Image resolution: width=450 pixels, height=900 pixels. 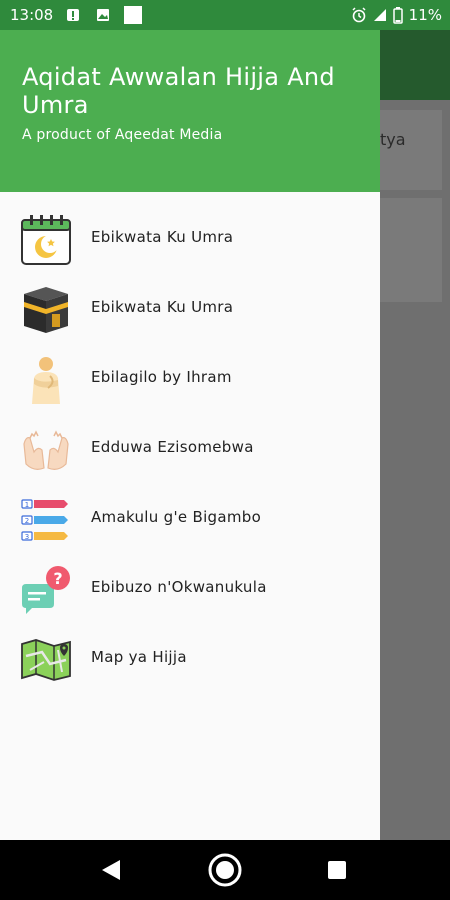 What do you see at coordinates (172, 447) in the screenshot?
I see `menu-item-label: Edduwa Ezisomebwa` at bounding box center [172, 447].